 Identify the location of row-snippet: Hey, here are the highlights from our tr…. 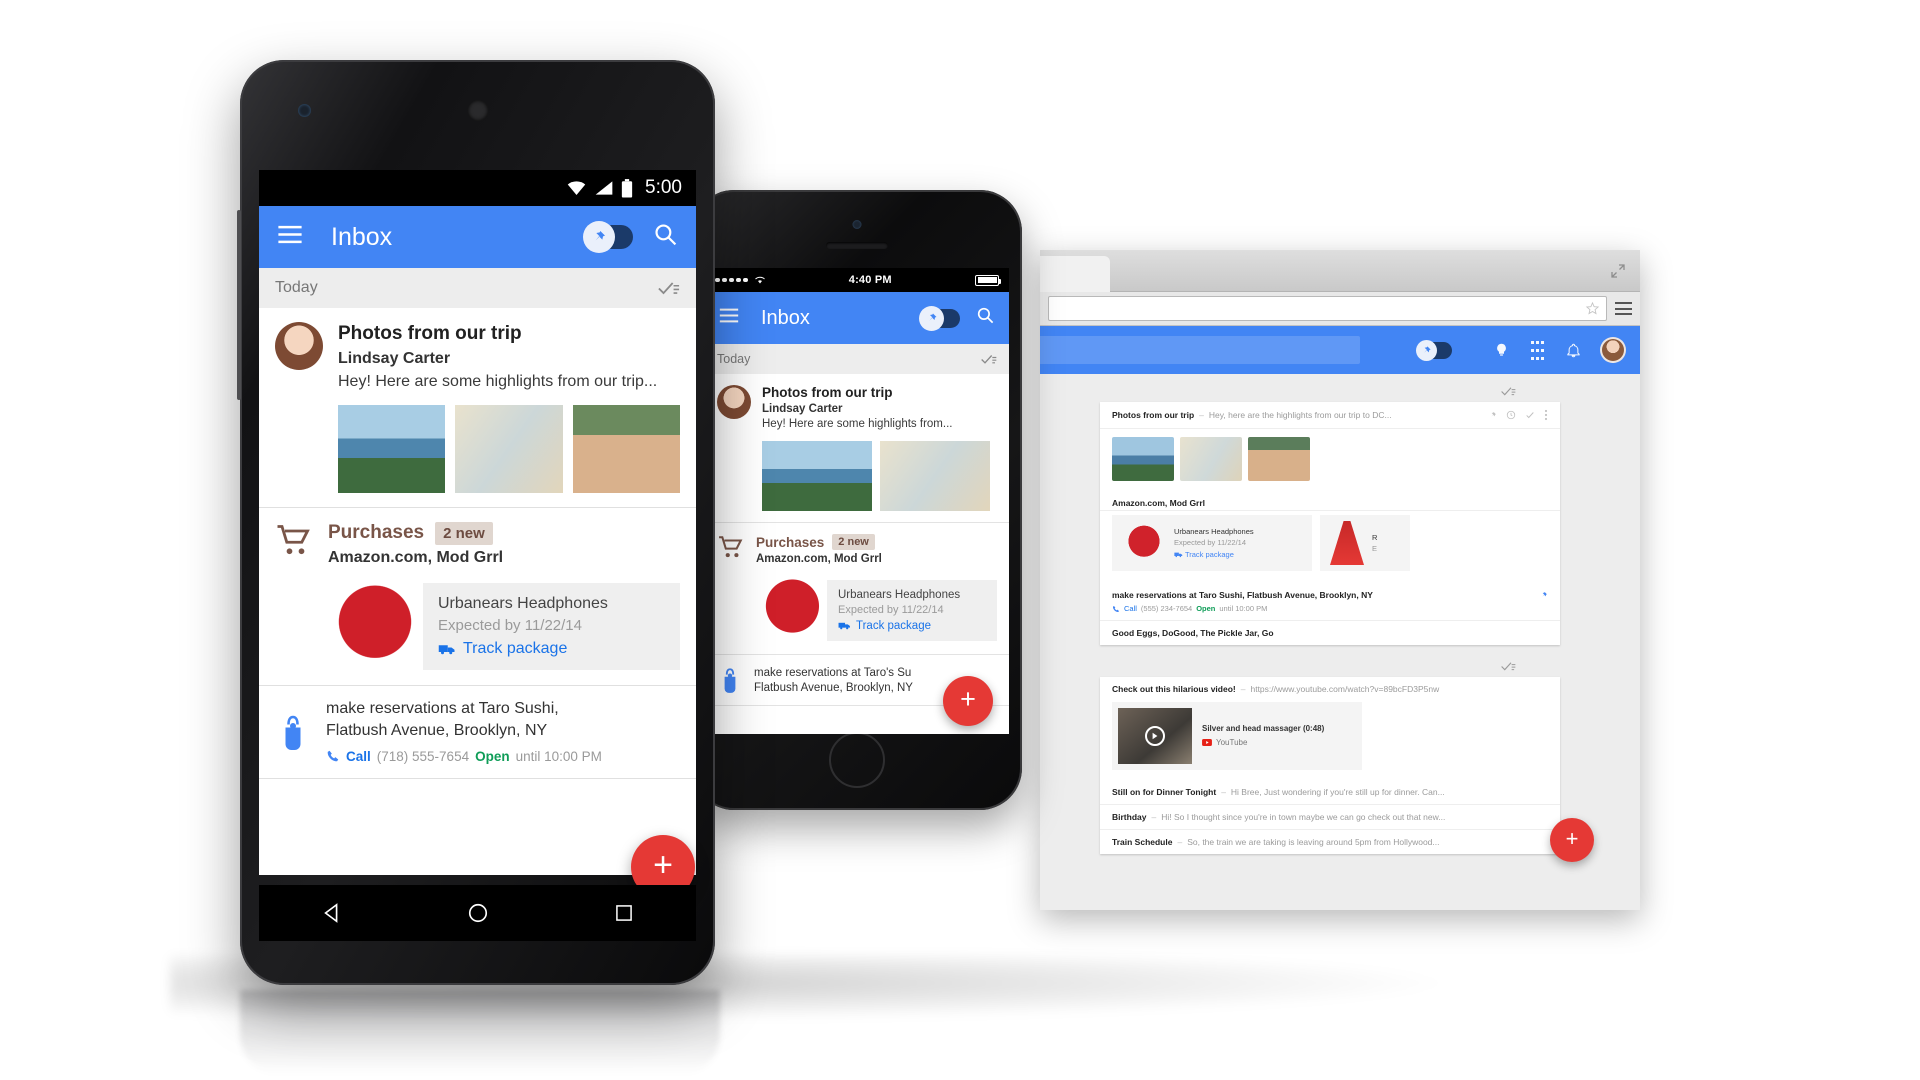
(1300, 415).